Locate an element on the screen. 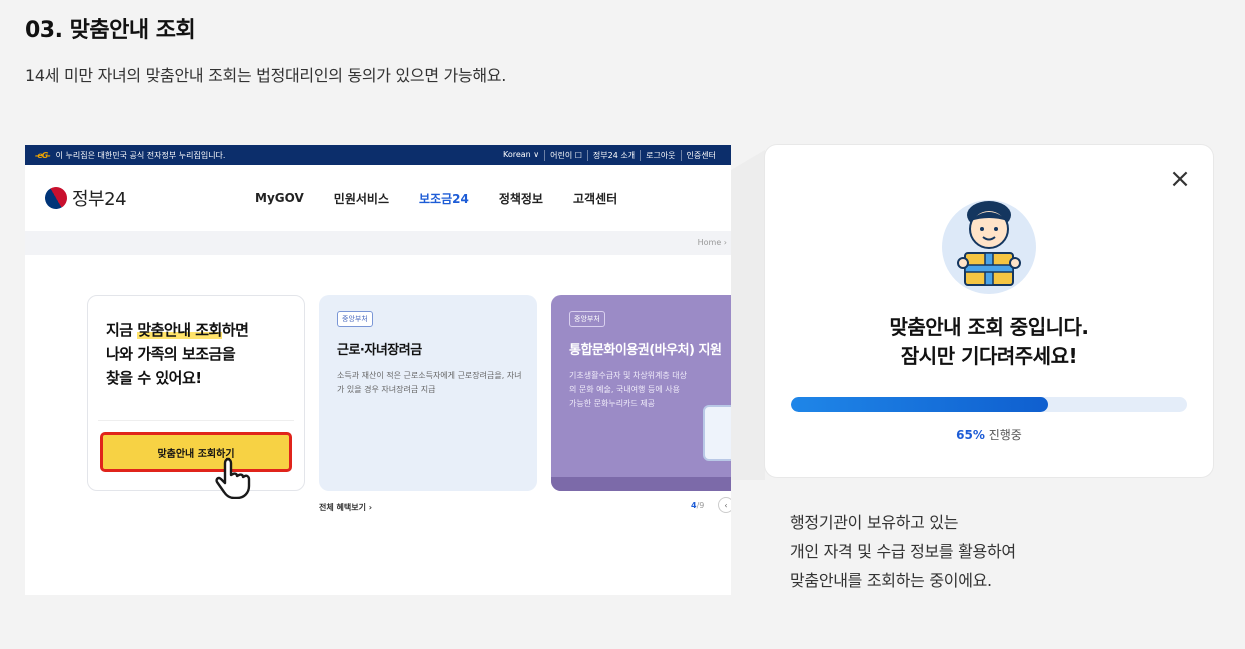 The width and height of the screenshot is (1245, 649). pointer-hand-icon is located at coordinates (233, 478).